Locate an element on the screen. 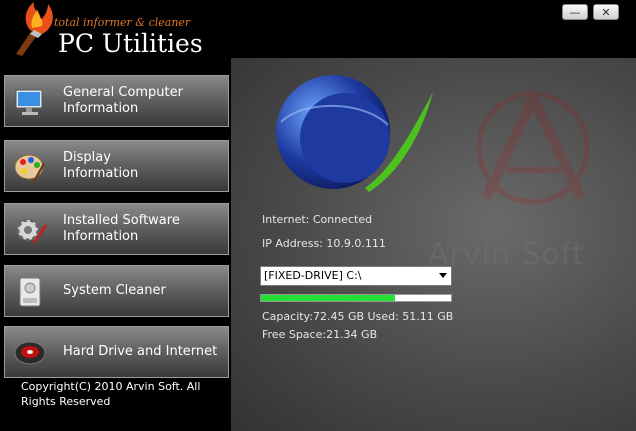  drive-usage-bar is located at coordinates (356, 298).